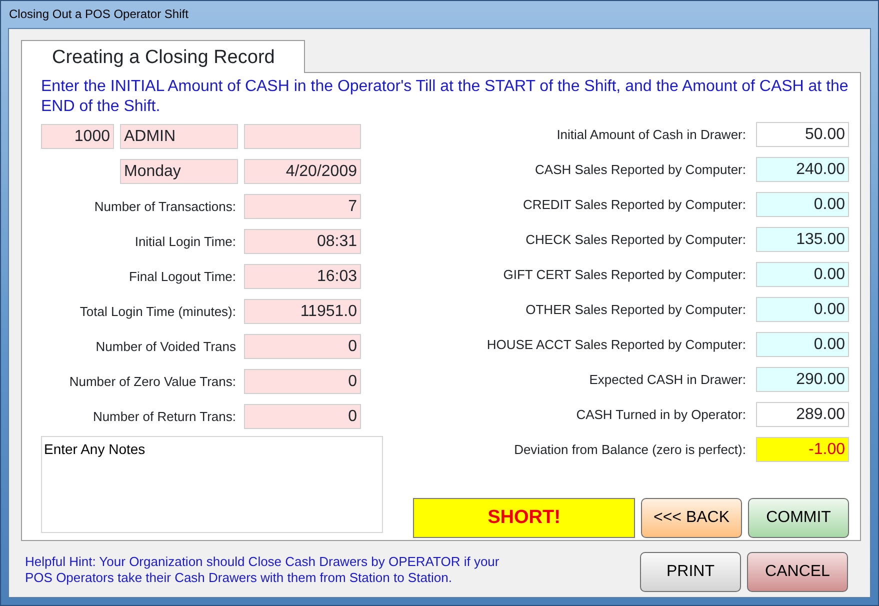 The height and width of the screenshot is (606, 879). What do you see at coordinates (651, 135) in the screenshot?
I see `field-label: Initial Amount of Cash in Drawer:` at bounding box center [651, 135].